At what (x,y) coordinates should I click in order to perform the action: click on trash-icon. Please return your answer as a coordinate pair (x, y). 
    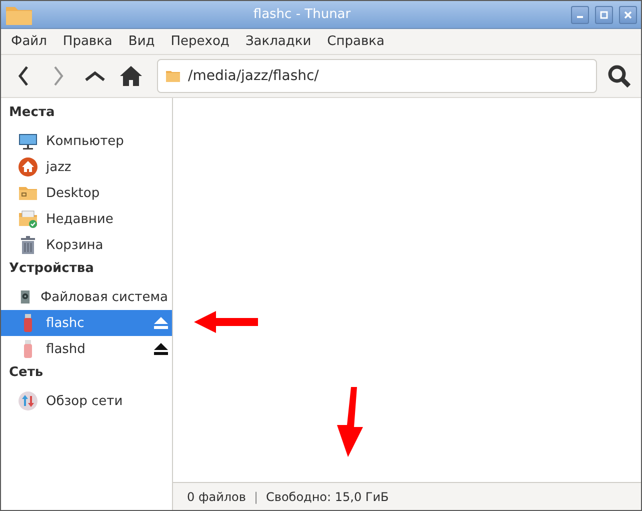
    Looking at the image, I should click on (28, 245).